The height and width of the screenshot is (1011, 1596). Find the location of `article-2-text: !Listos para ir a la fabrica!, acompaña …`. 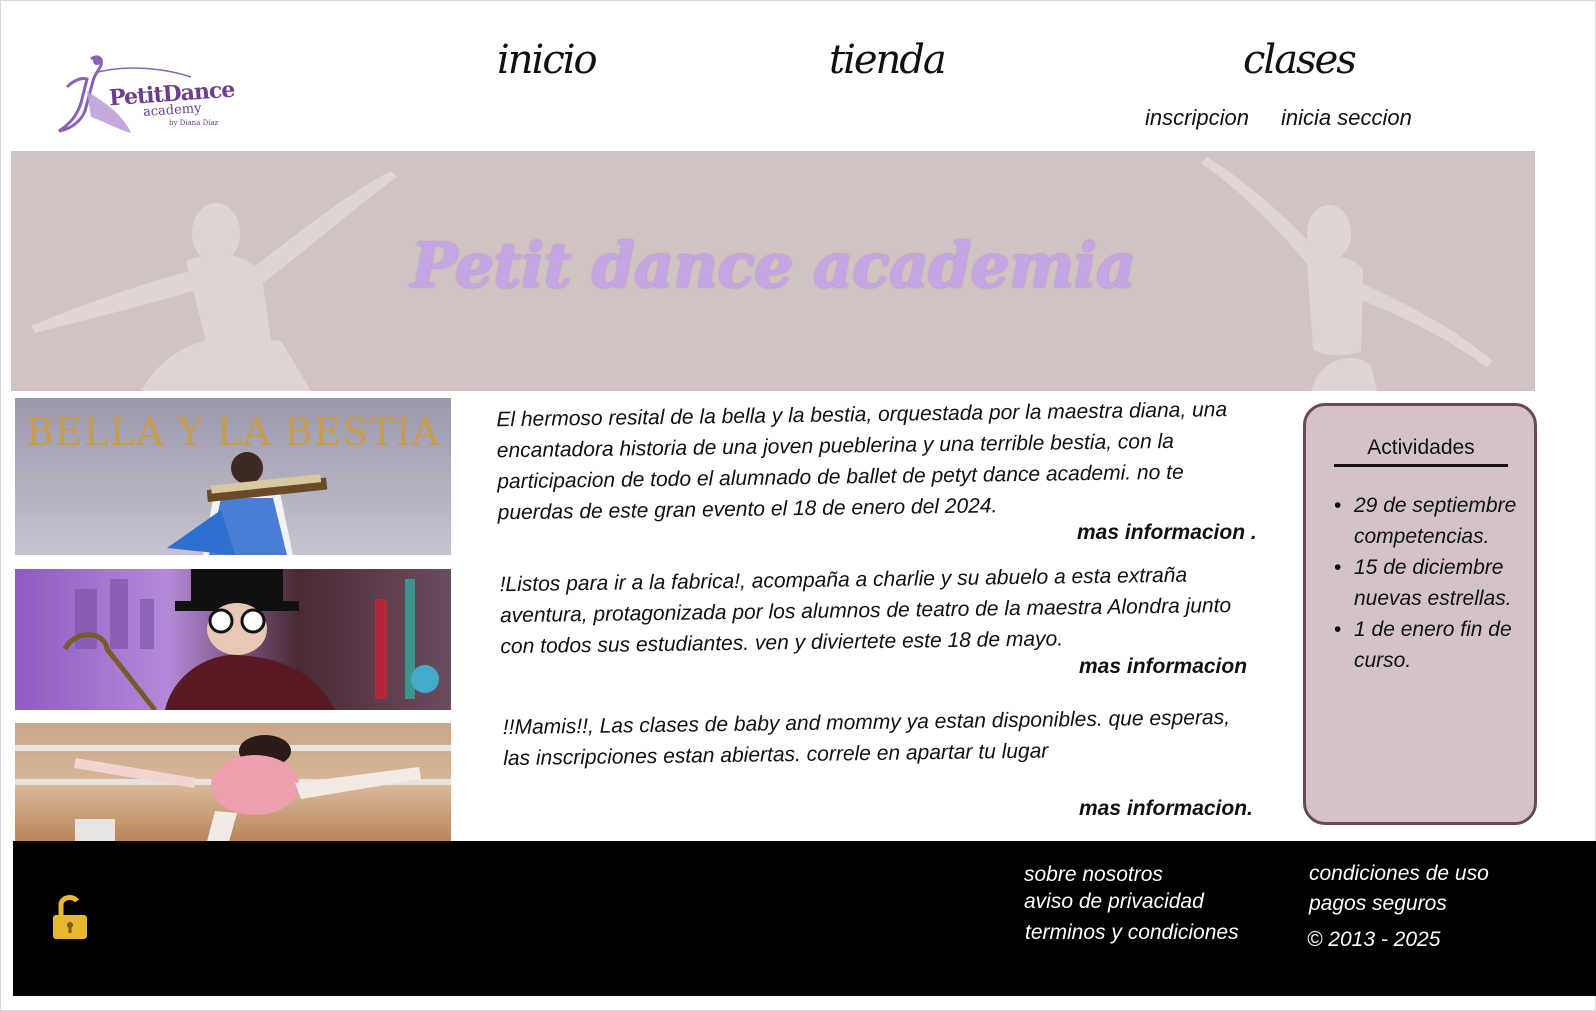

article-2-text: !Listos para ir a la fabrica!, acompaña … is located at coordinates (865, 611).